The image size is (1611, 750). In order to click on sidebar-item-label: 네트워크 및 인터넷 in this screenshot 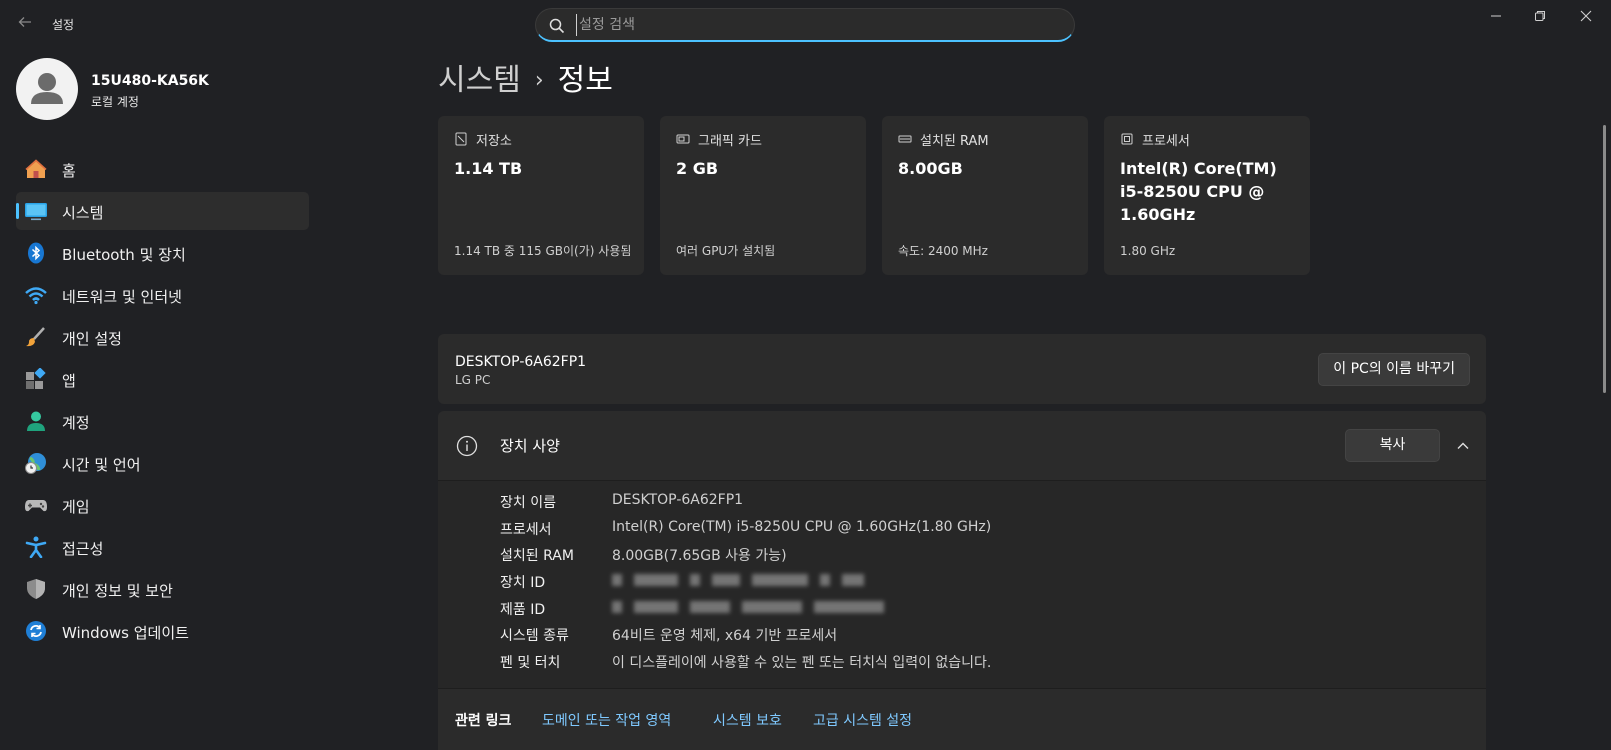, I will do `click(122, 297)`.